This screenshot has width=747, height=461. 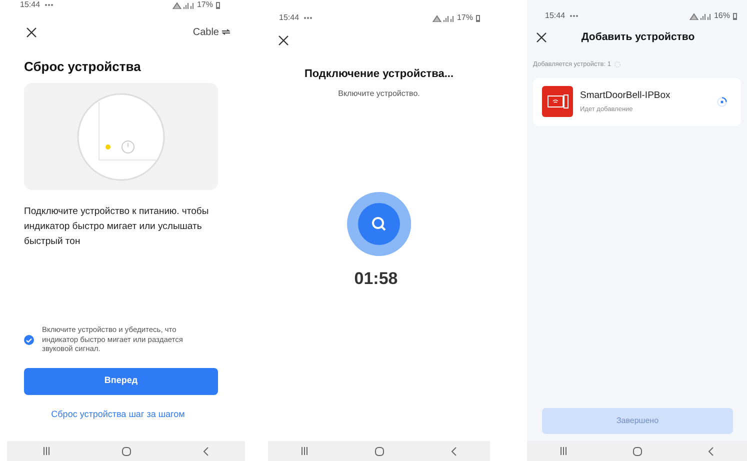 I want to click on swap-arrows-icon, so click(x=226, y=32).